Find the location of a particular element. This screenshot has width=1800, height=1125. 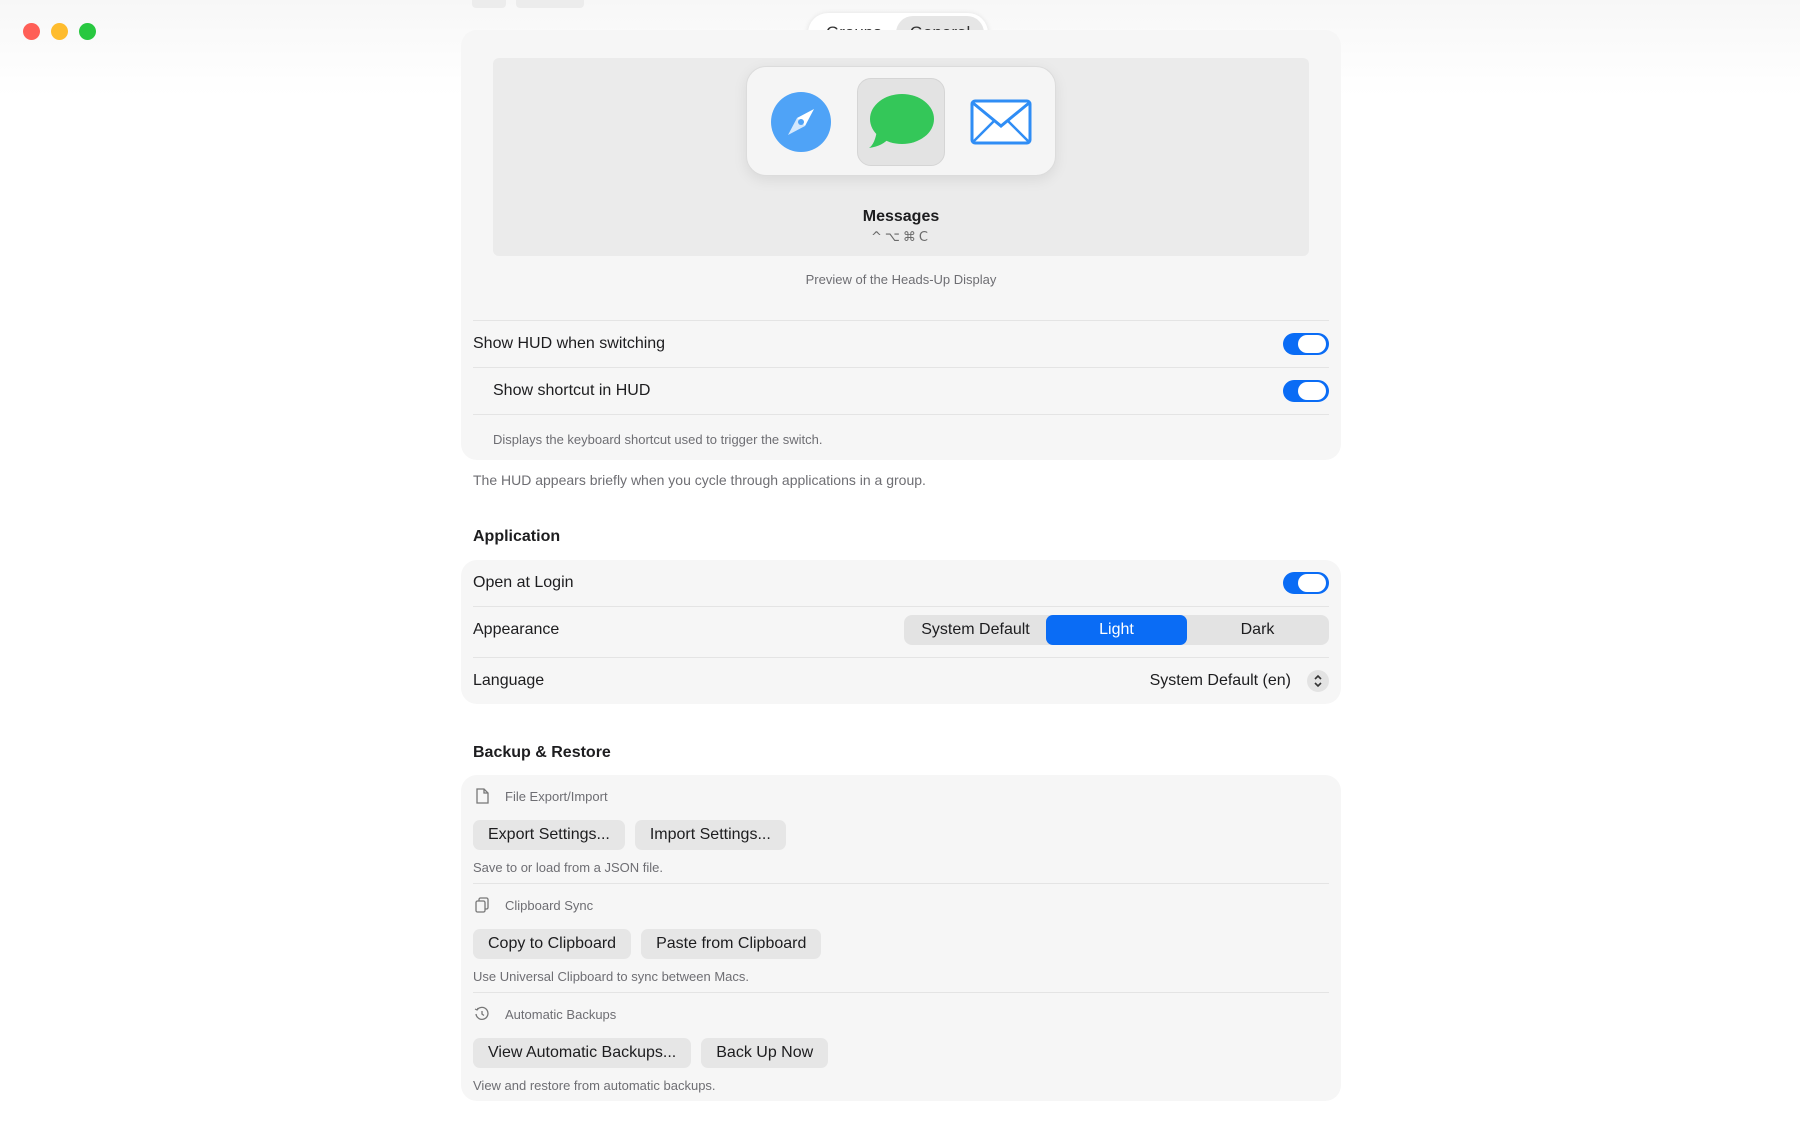

compass-icon is located at coordinates (801, 122).